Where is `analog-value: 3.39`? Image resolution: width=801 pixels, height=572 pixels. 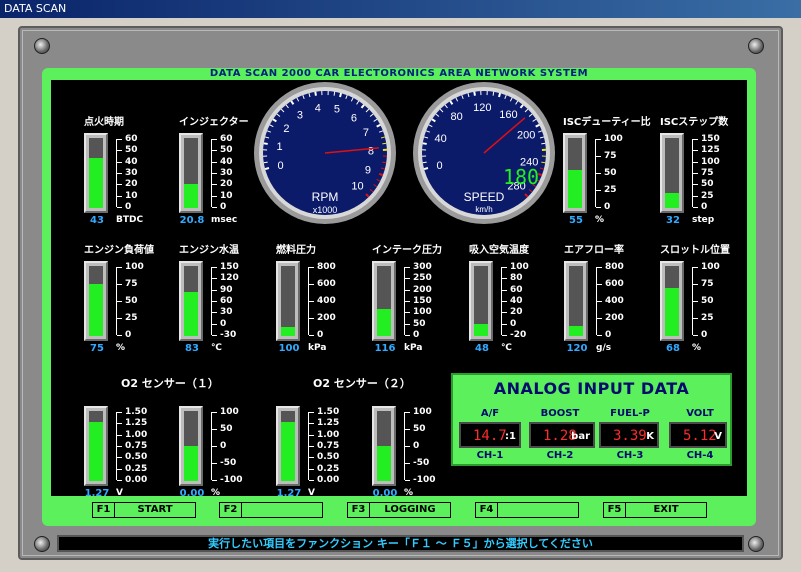
analog-value: 3.39 is located at coordinates (630, 436).